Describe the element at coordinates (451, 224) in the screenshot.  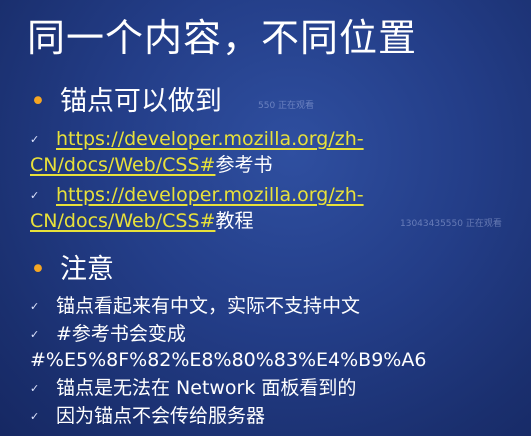
I see `watermark-viewers: 13043435550 正在观看` at that location.